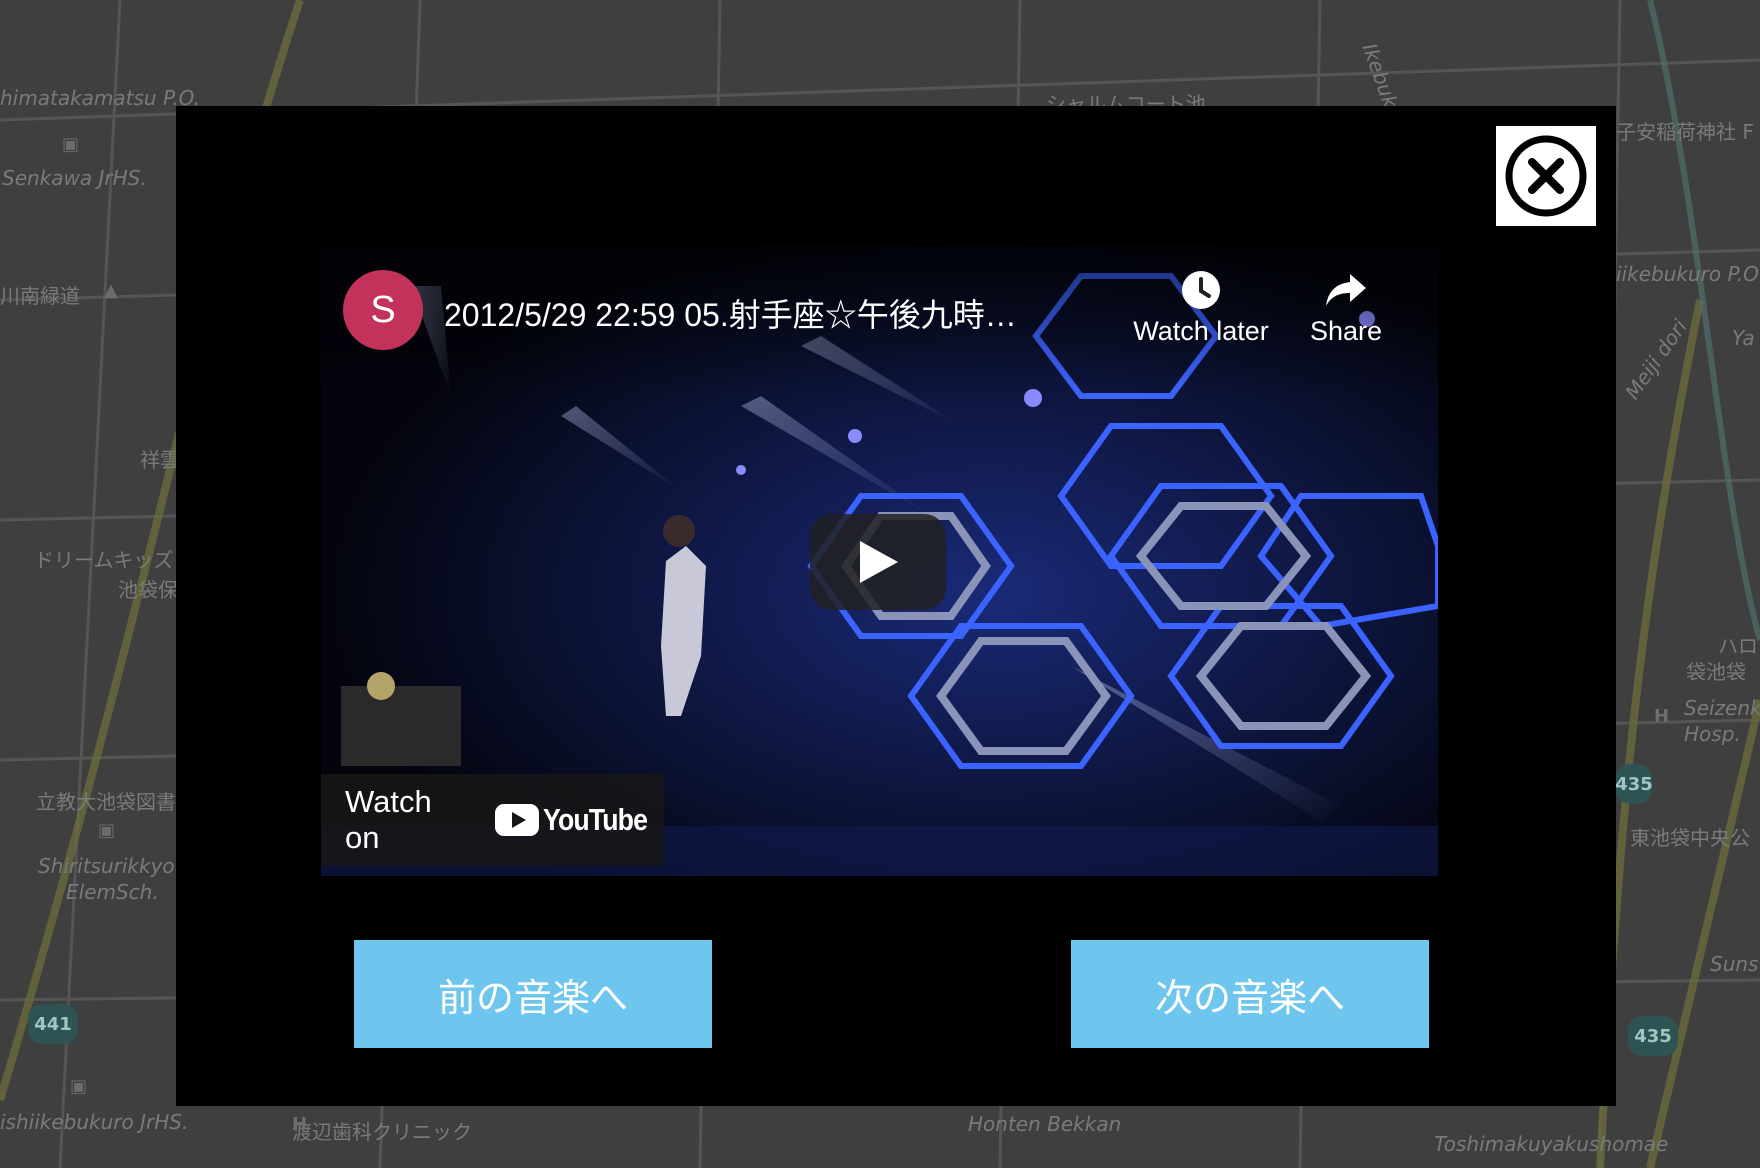 Image resolution: width=1760 pixels, height=1168 pixels. I want to click on watch-on-youtube-link: Watch on YouTube, so click(492, 820).